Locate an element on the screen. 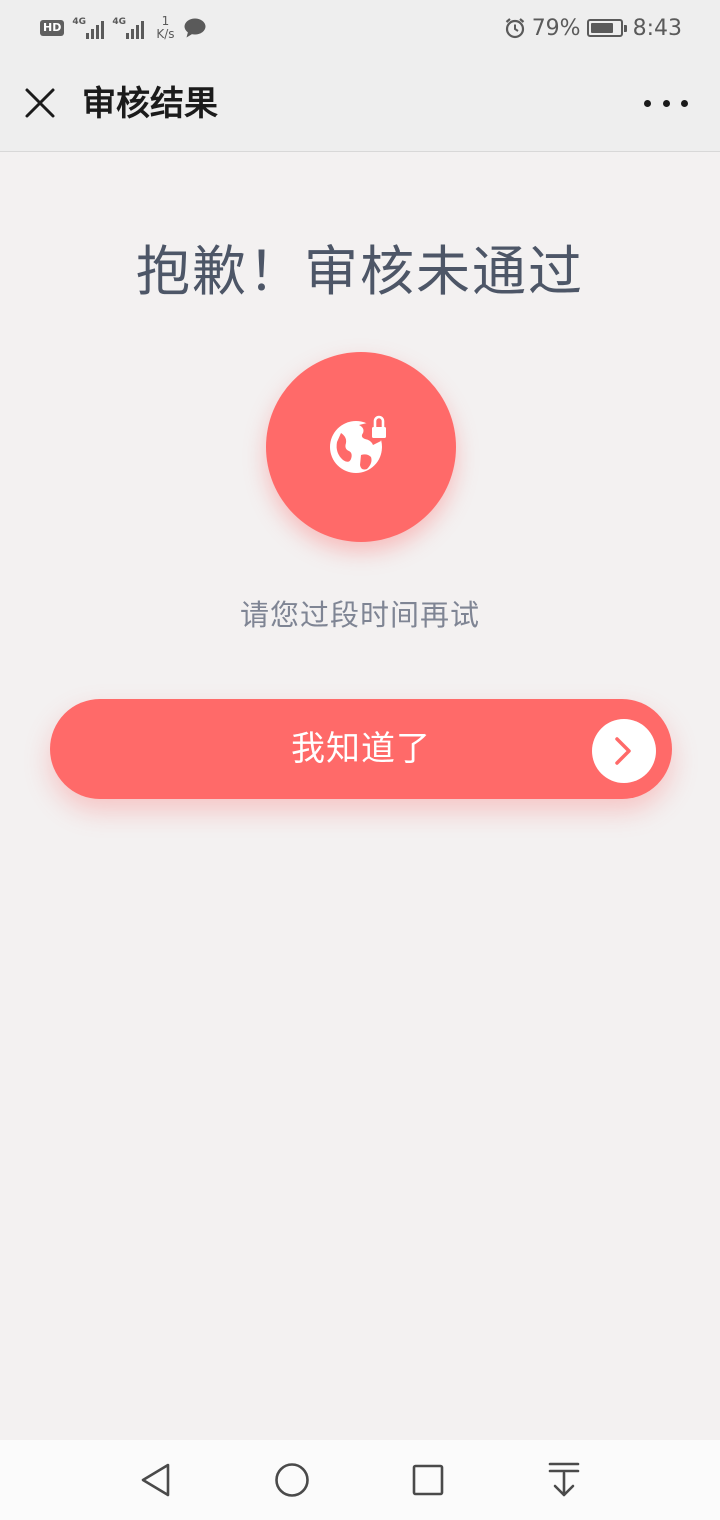 The width and height of the screenshot is (720, 1520). pull-down-icon is located at coordinates (564, 1479).